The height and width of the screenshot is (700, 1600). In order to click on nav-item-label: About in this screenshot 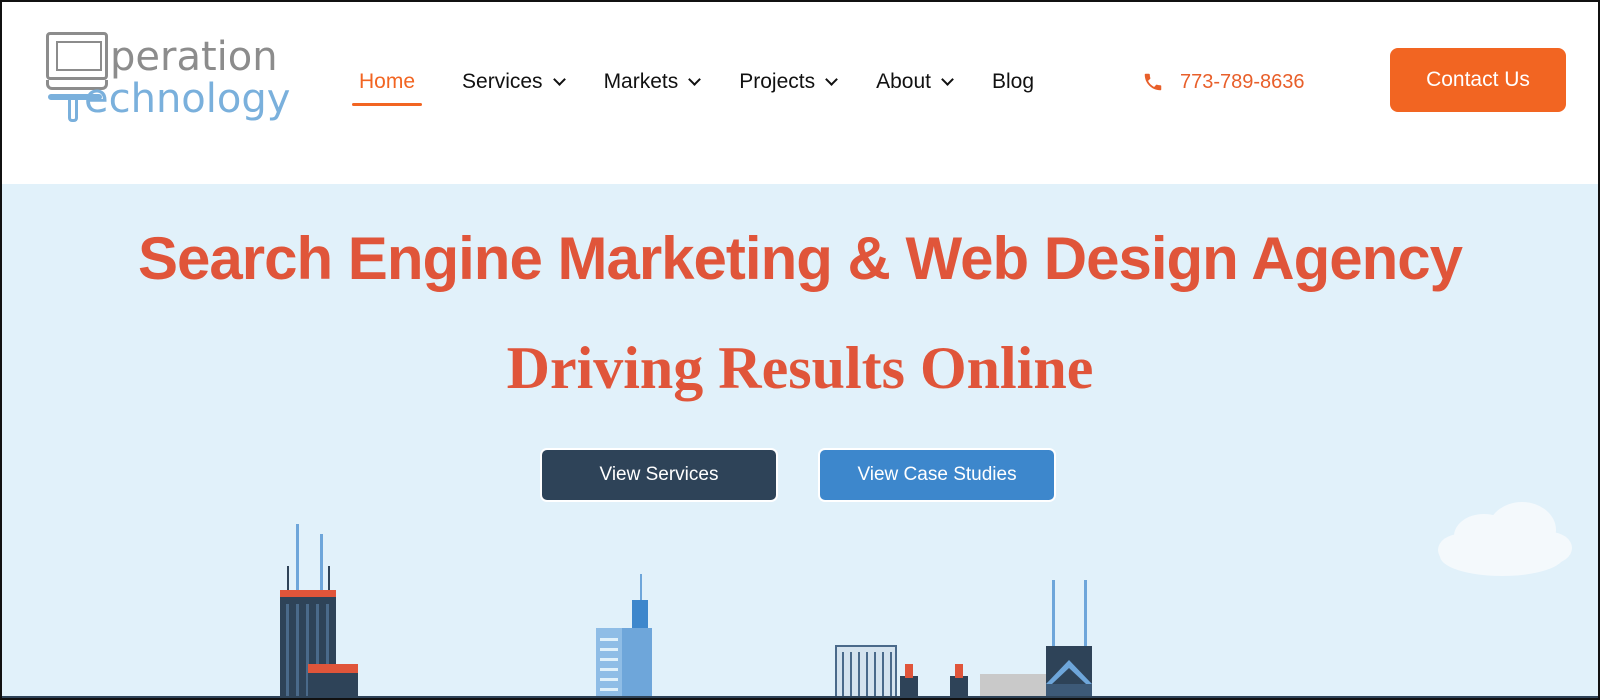, I will do `click(903, 81)`.